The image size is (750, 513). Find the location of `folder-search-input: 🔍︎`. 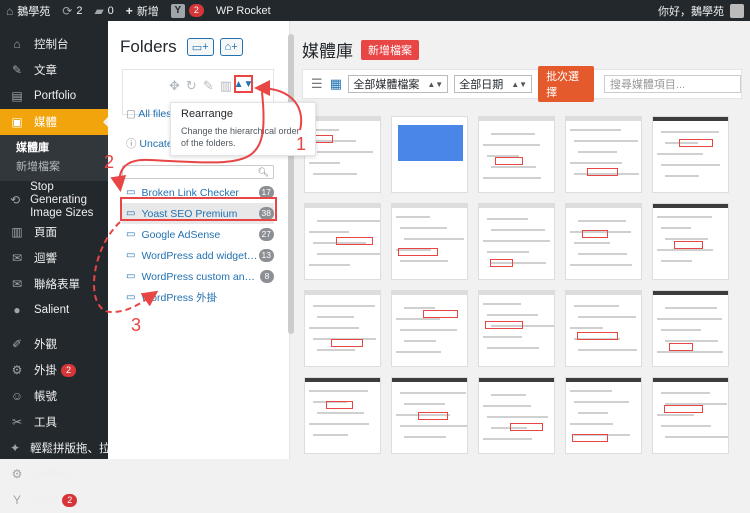

folder-search-input: 🔍︎ is located at coordinates (198, 172).